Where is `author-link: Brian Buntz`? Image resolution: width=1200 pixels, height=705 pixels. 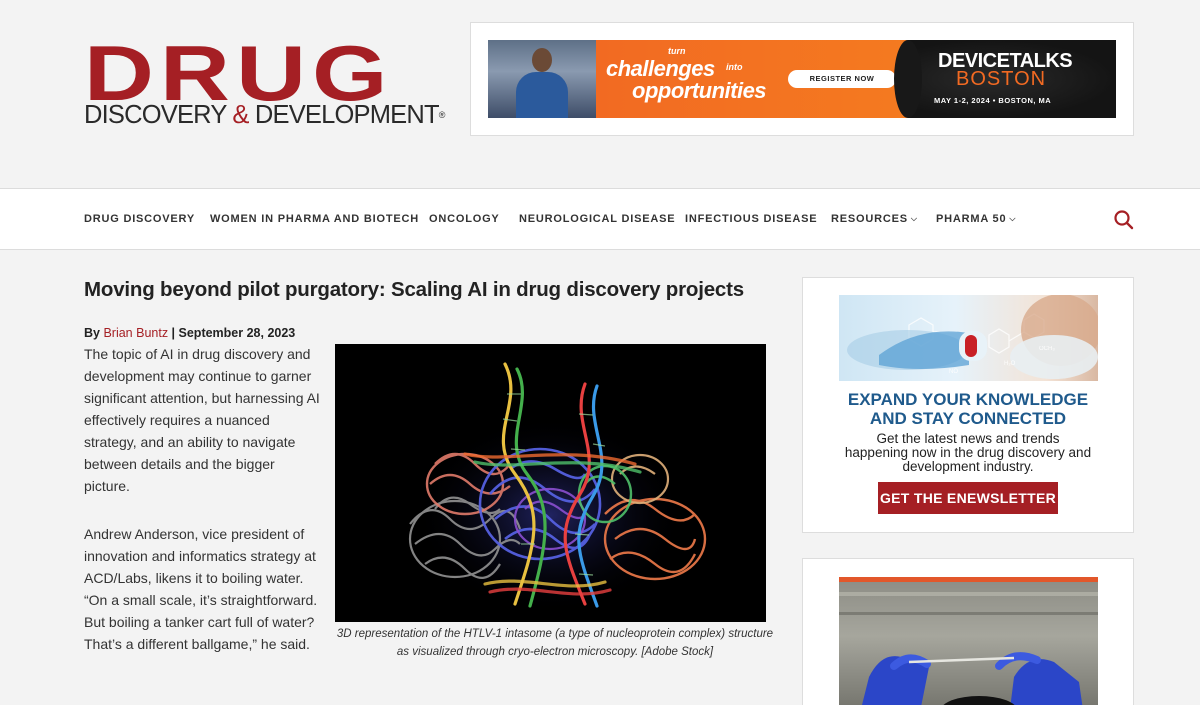 author-link: Brian Buntz is located at coordinates (135, 333).